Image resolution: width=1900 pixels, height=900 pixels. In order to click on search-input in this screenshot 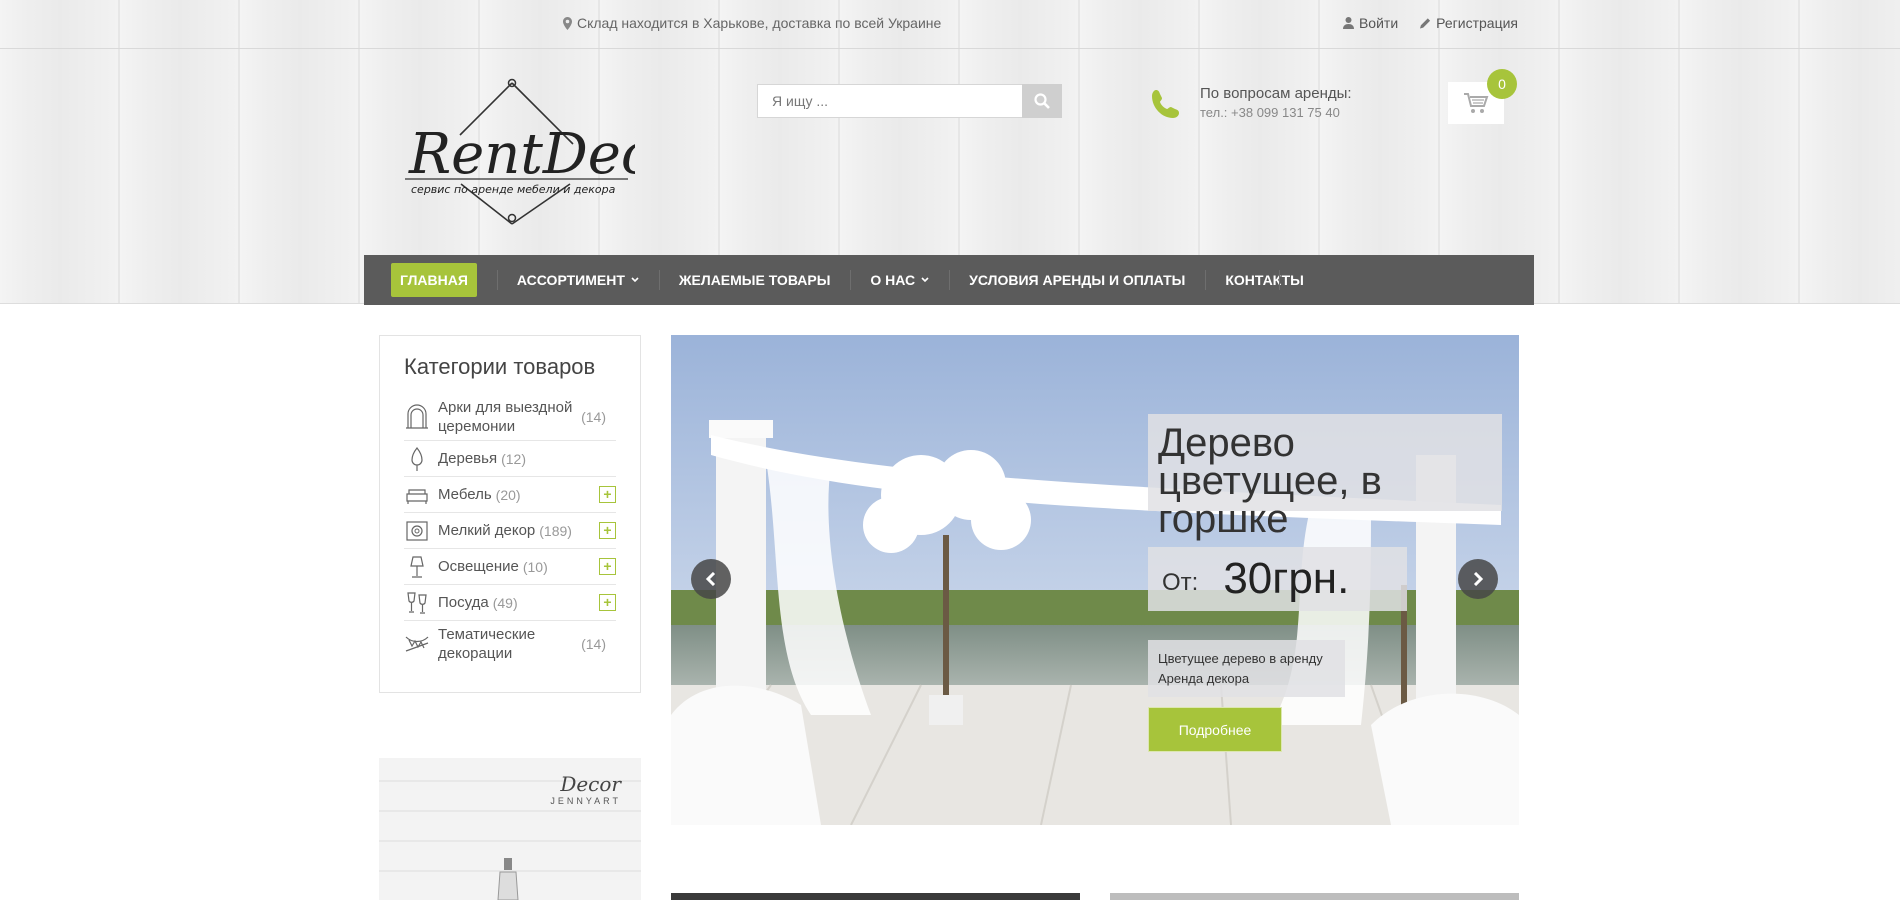, I will do `click(889, 101)`.